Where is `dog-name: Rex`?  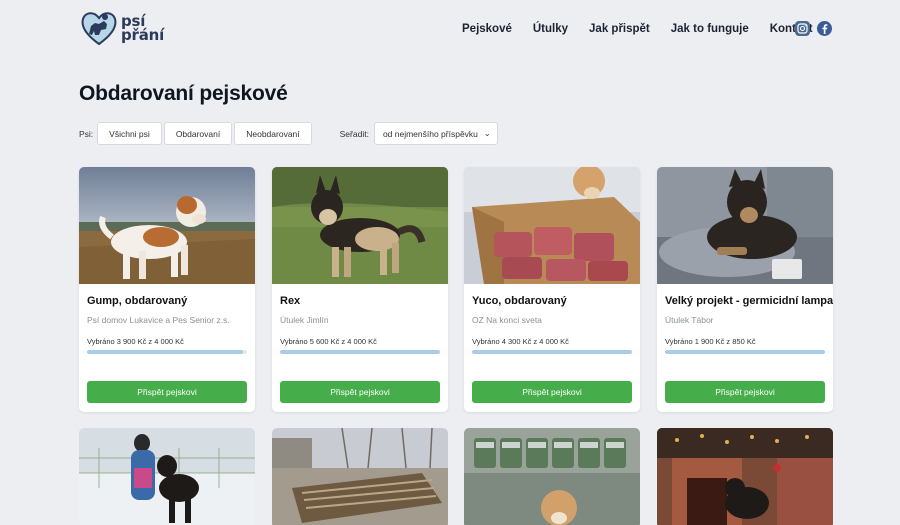
dog-name: Rex is located at coordinates (290, 301).